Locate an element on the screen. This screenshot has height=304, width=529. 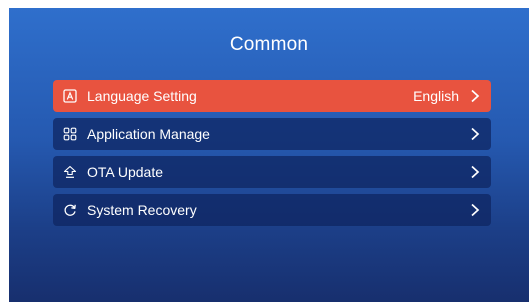
recovery-icon is located at coordinates (70, 210).